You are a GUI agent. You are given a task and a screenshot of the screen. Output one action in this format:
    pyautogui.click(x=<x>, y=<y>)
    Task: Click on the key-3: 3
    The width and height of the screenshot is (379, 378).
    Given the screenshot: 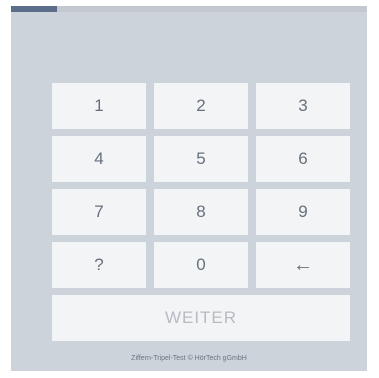 What is the action you would take?
    pyautogui.click(x=303, y=106)
    